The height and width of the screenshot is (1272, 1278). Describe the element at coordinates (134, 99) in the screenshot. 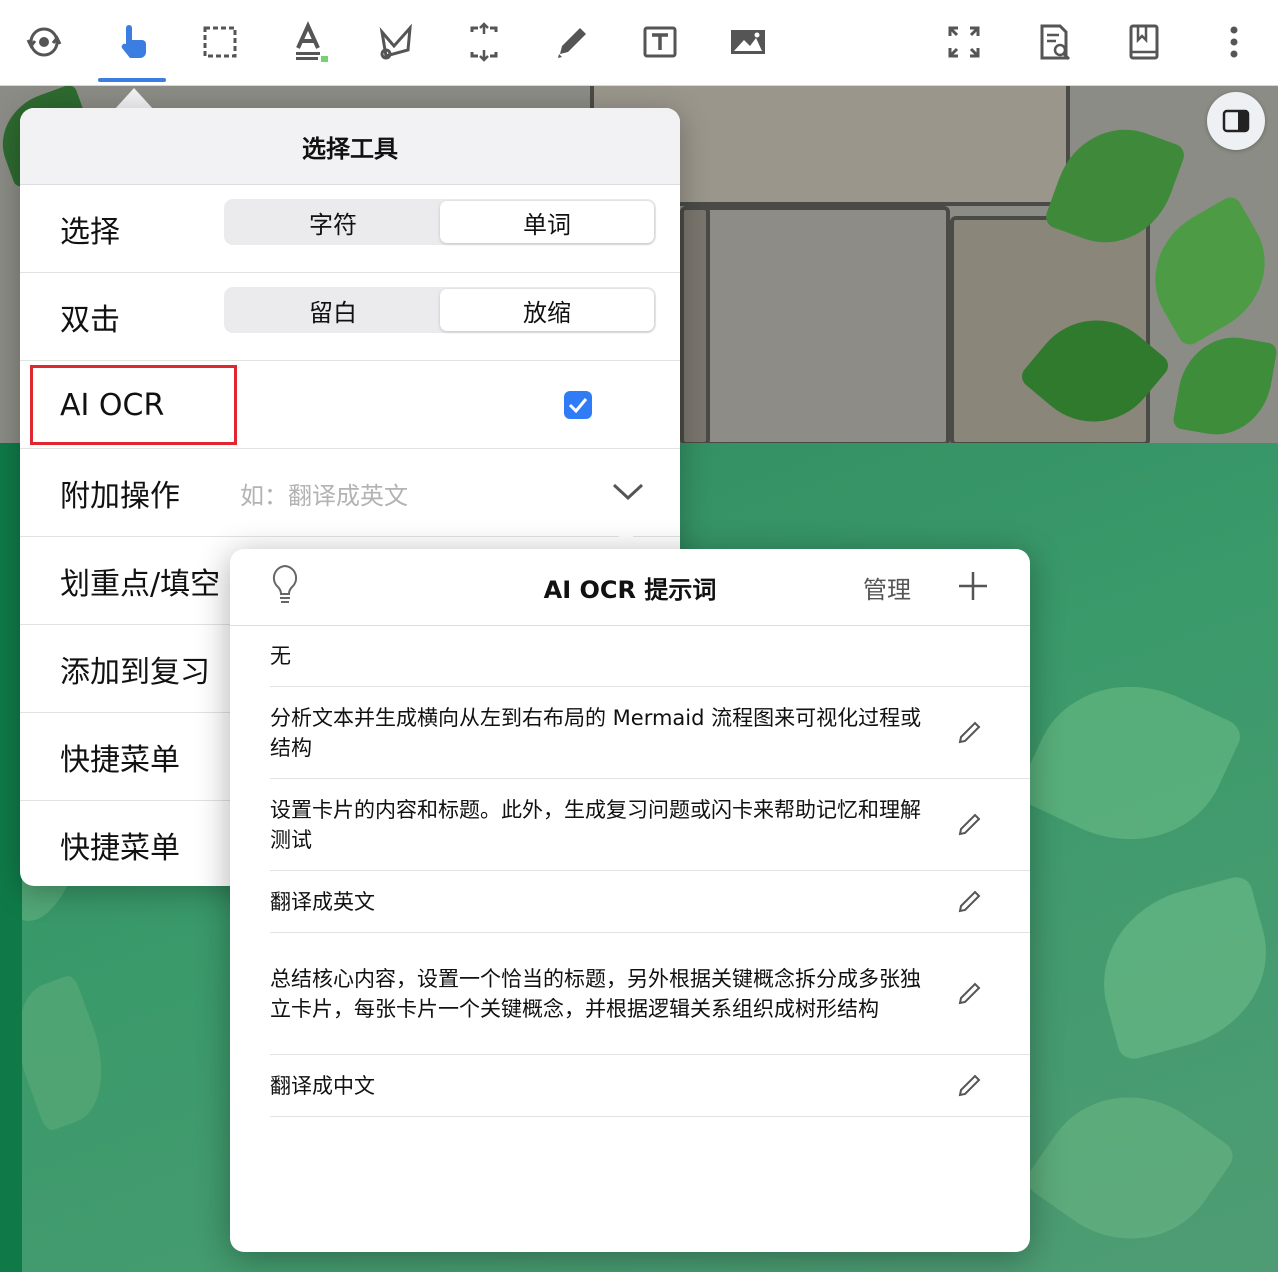

I see `popover-arrow` at that location.